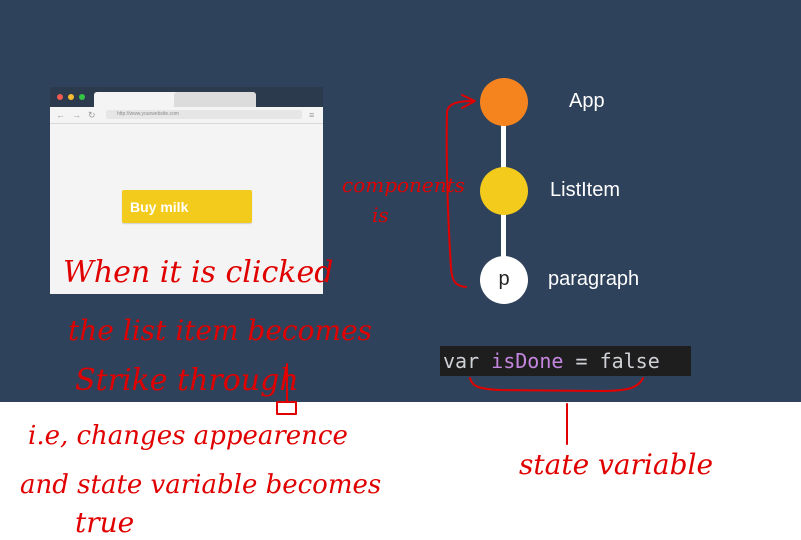 The width and height of the screenshot is (801, 540). I want to click on annotation-true: true, so click(104, 522).